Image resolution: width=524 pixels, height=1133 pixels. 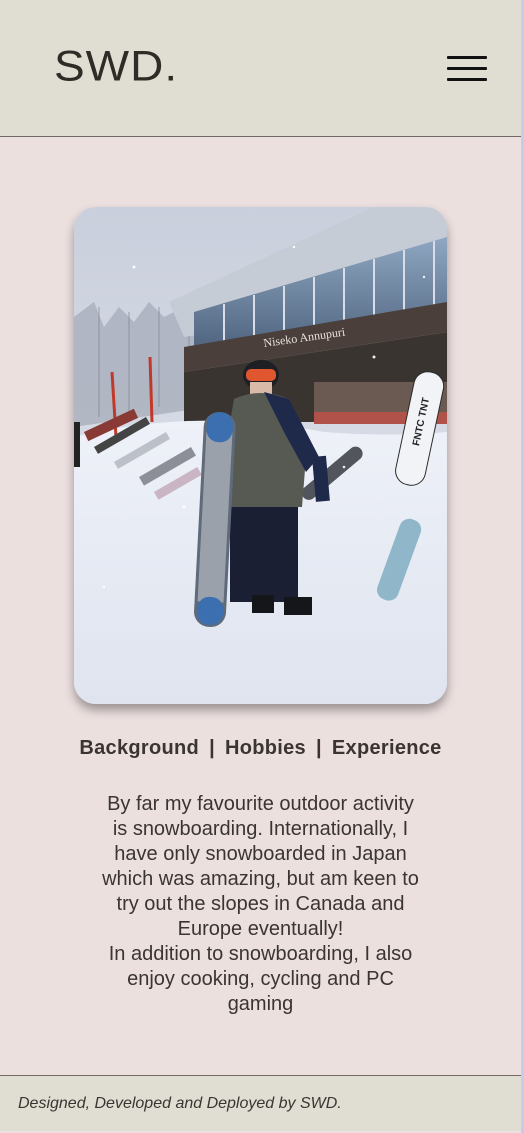 I want to click on tab-background: Background, so click(x=139, y=748).